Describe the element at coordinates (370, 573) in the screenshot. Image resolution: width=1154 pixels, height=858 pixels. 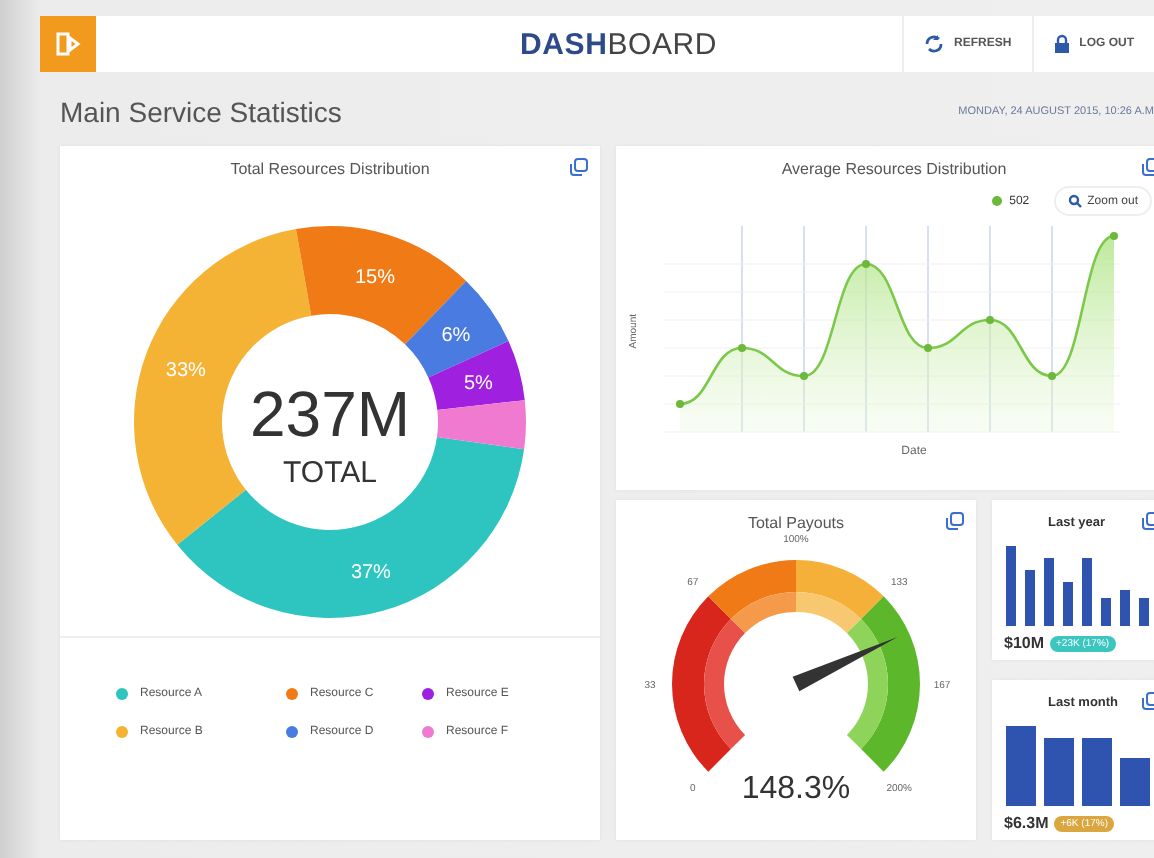
I see `slice-label: 37%` at that location.